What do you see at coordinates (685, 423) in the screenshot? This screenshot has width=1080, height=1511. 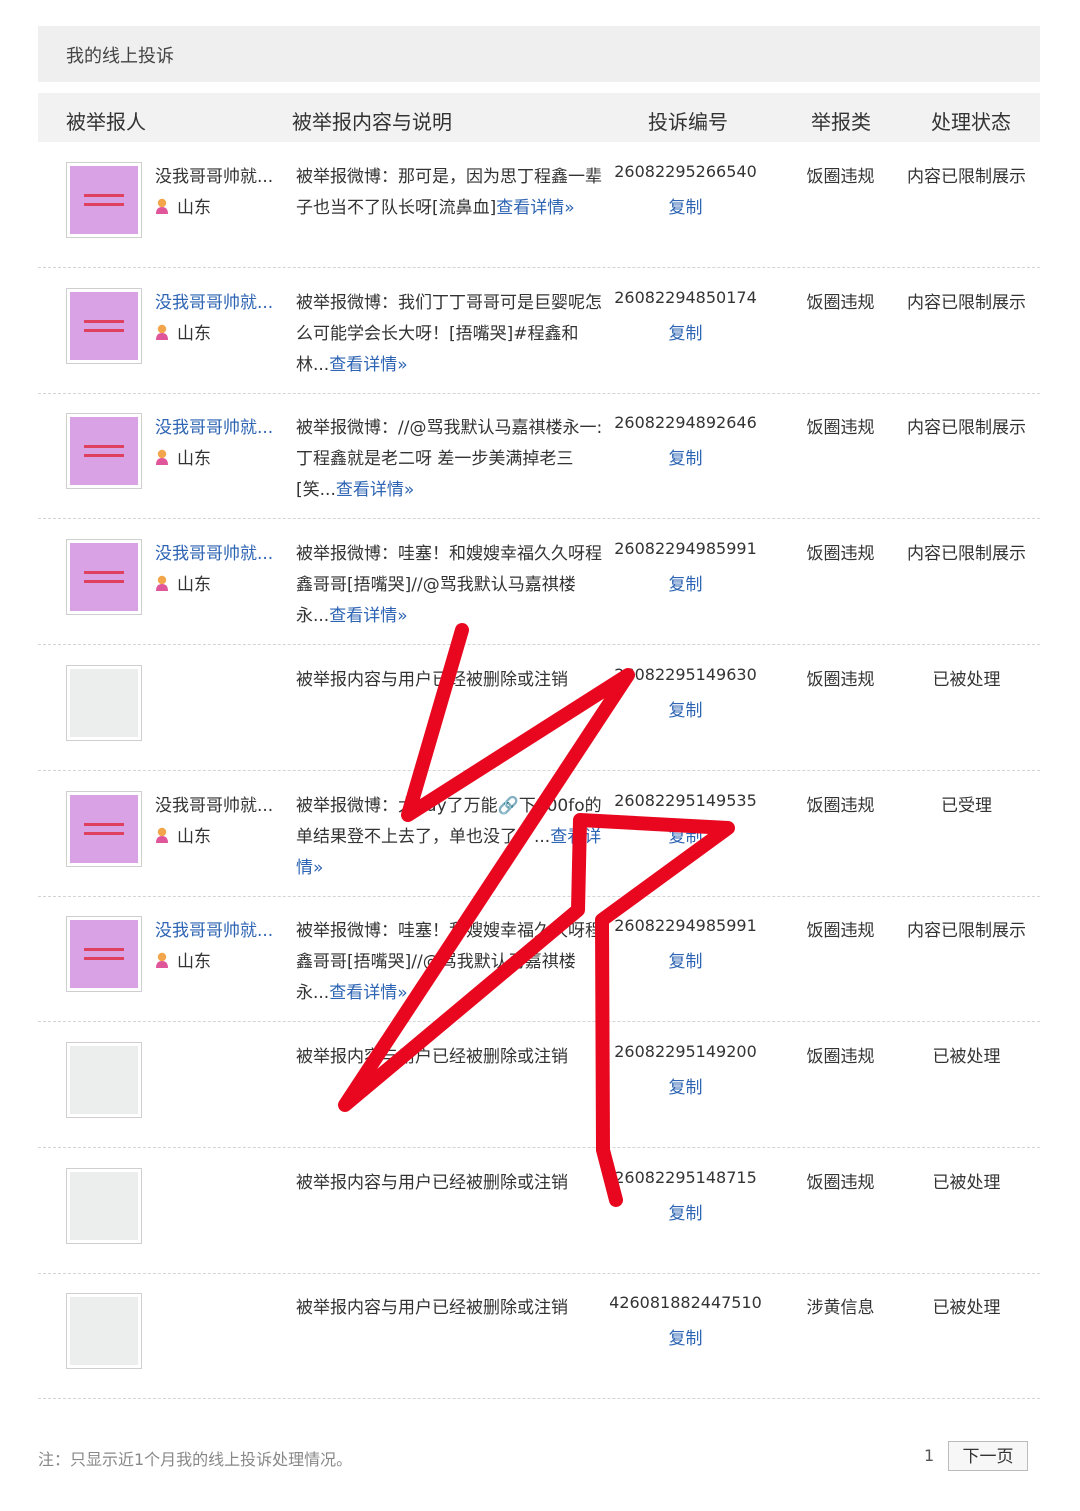 I see `complaint-id: 26082294892646` at bounding box center [685, 423].